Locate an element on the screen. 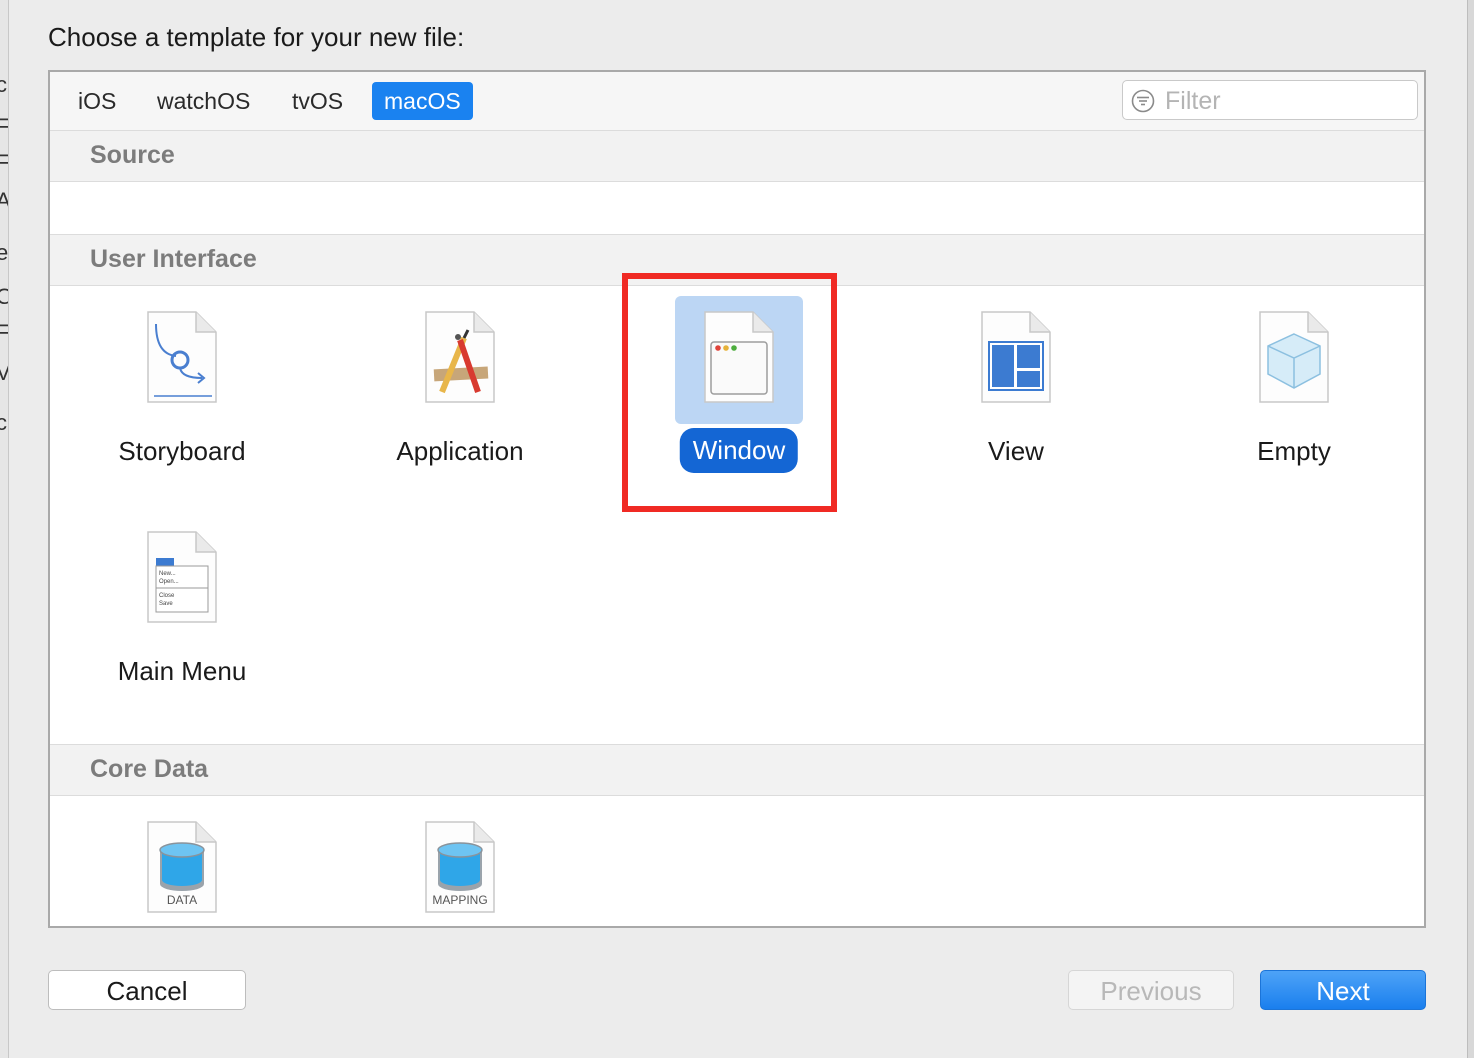 This screenshot has height=1058, width=1474. previous-button: Previous is located at coordinates (1151, 990).